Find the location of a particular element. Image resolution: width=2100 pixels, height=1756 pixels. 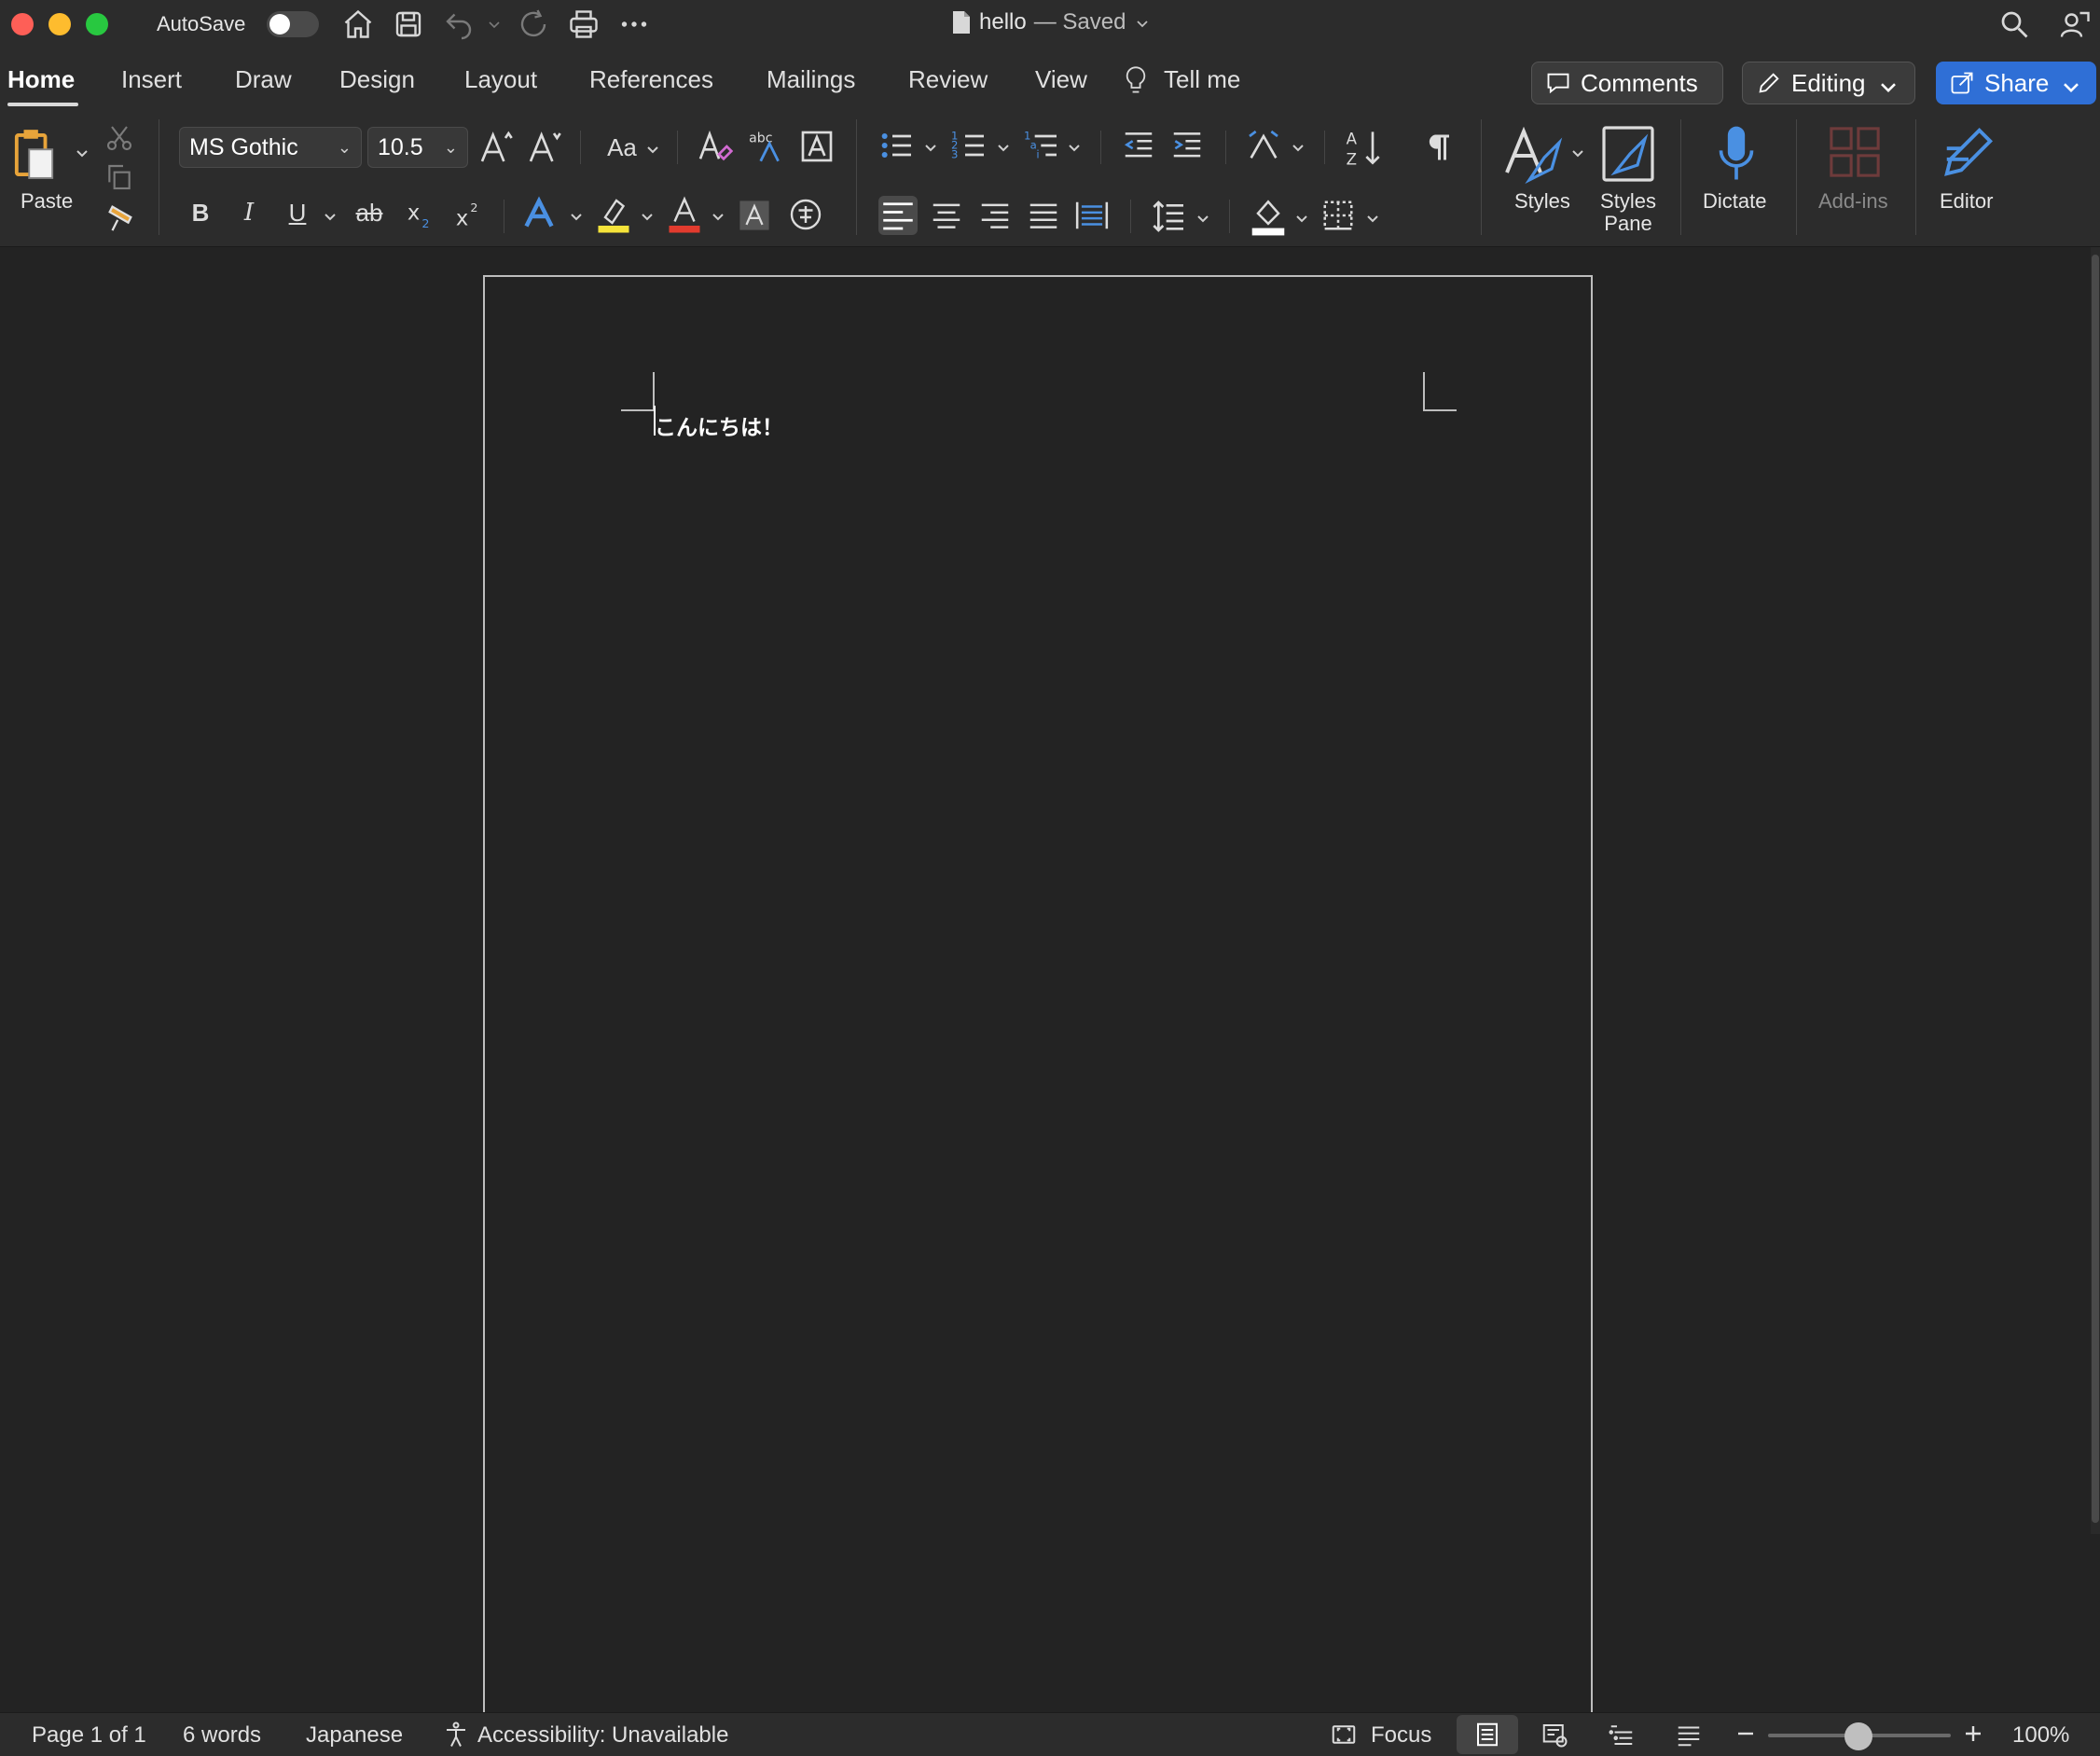

format-painter-icon is located at coordinates (120, 217).